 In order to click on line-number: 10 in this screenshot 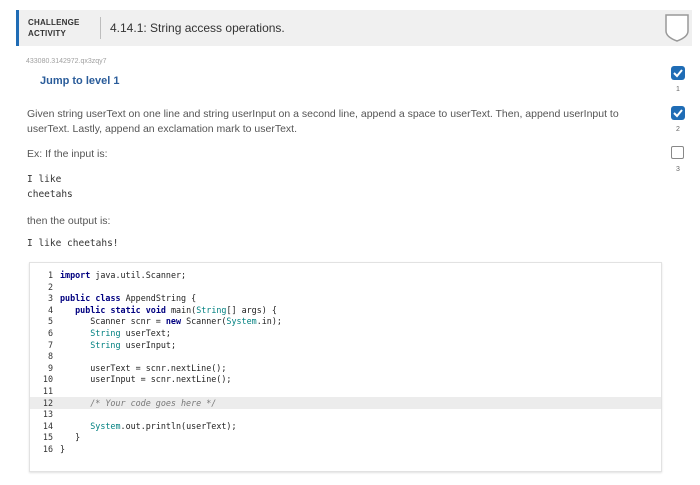, I will do `click(47, 379)`.